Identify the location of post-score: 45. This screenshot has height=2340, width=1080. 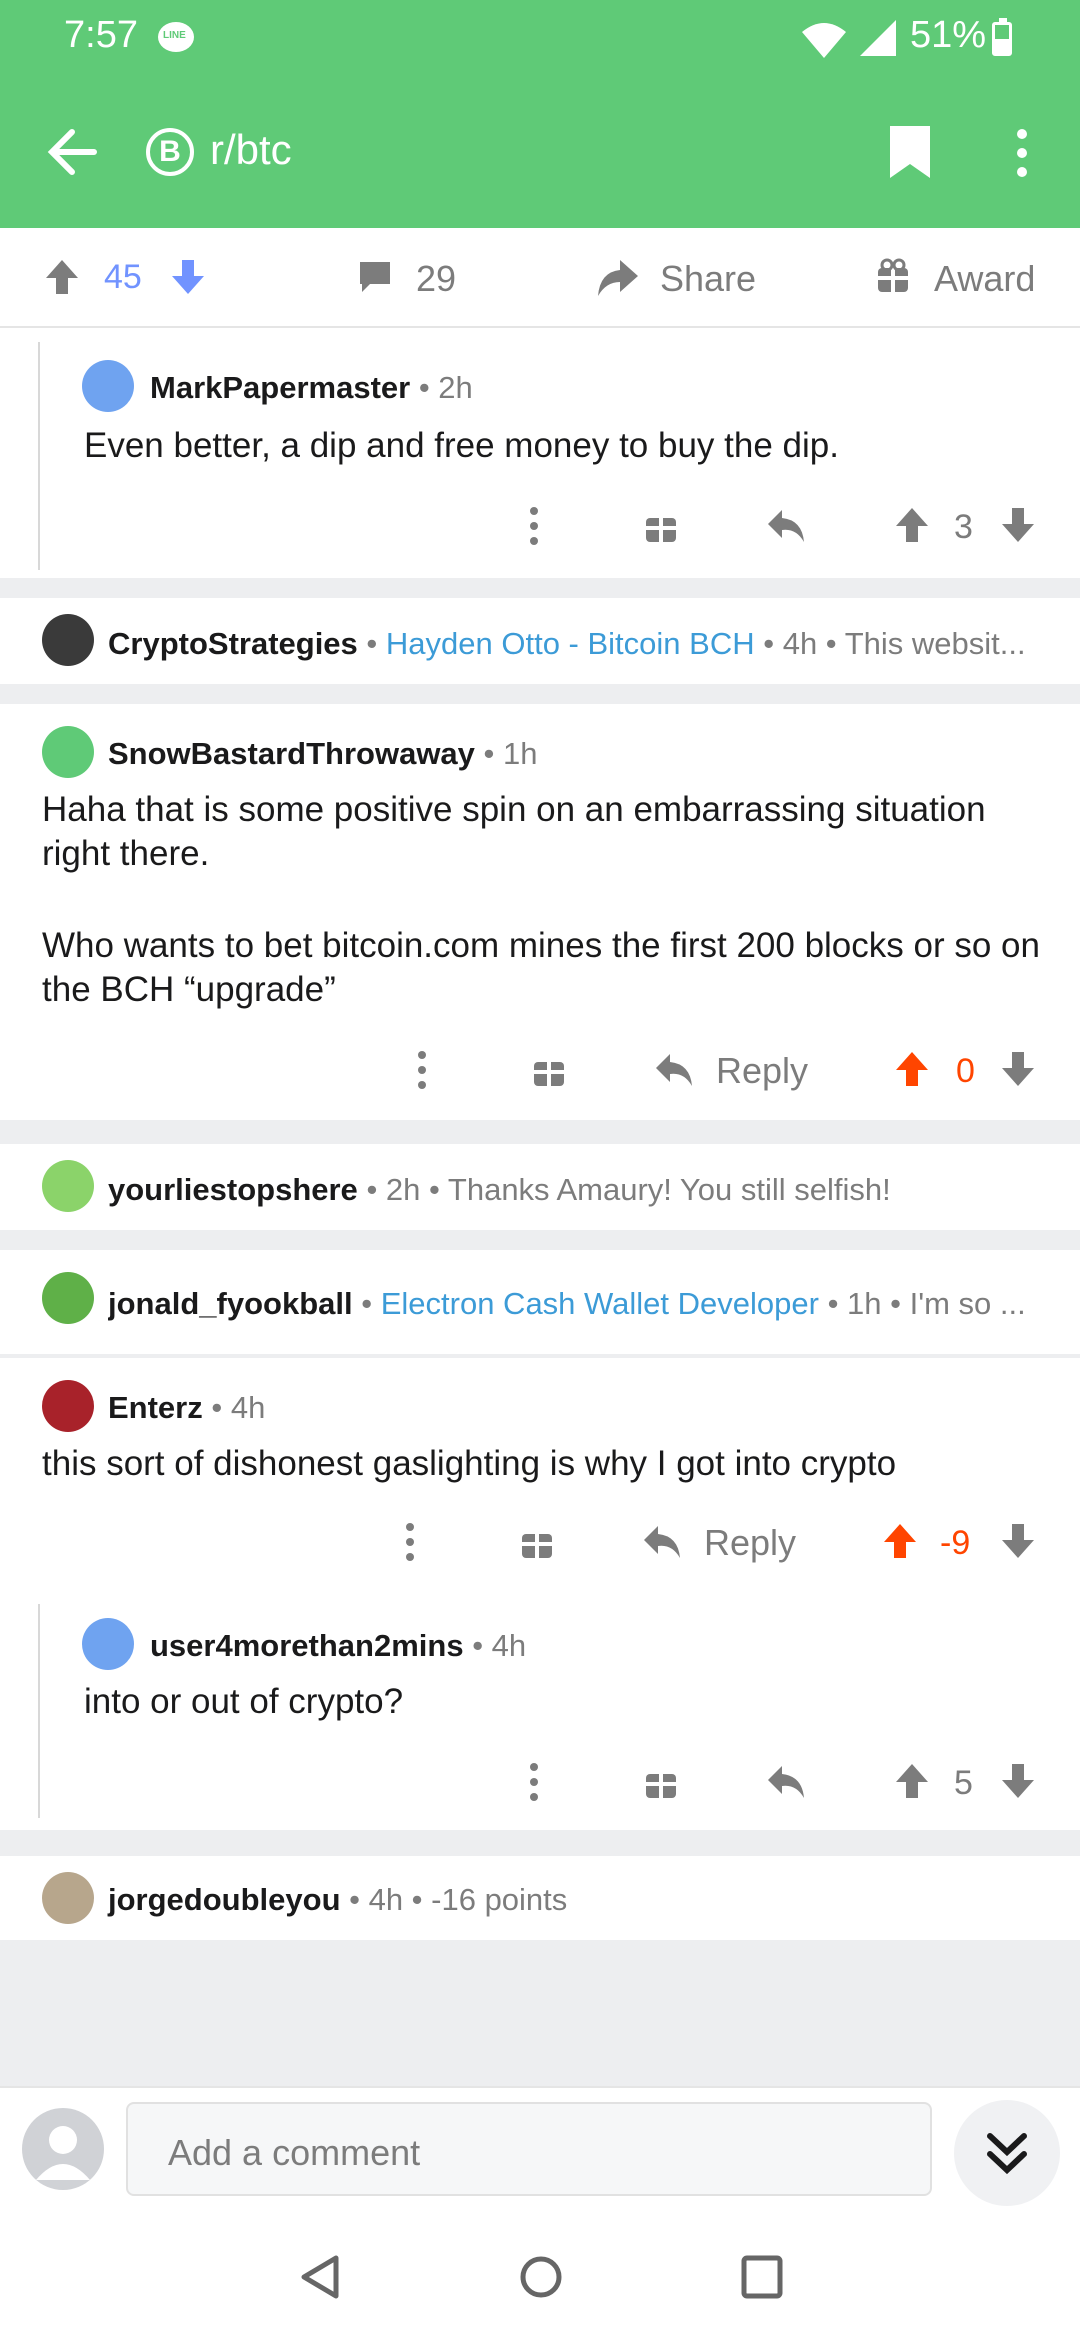
(123, 277).